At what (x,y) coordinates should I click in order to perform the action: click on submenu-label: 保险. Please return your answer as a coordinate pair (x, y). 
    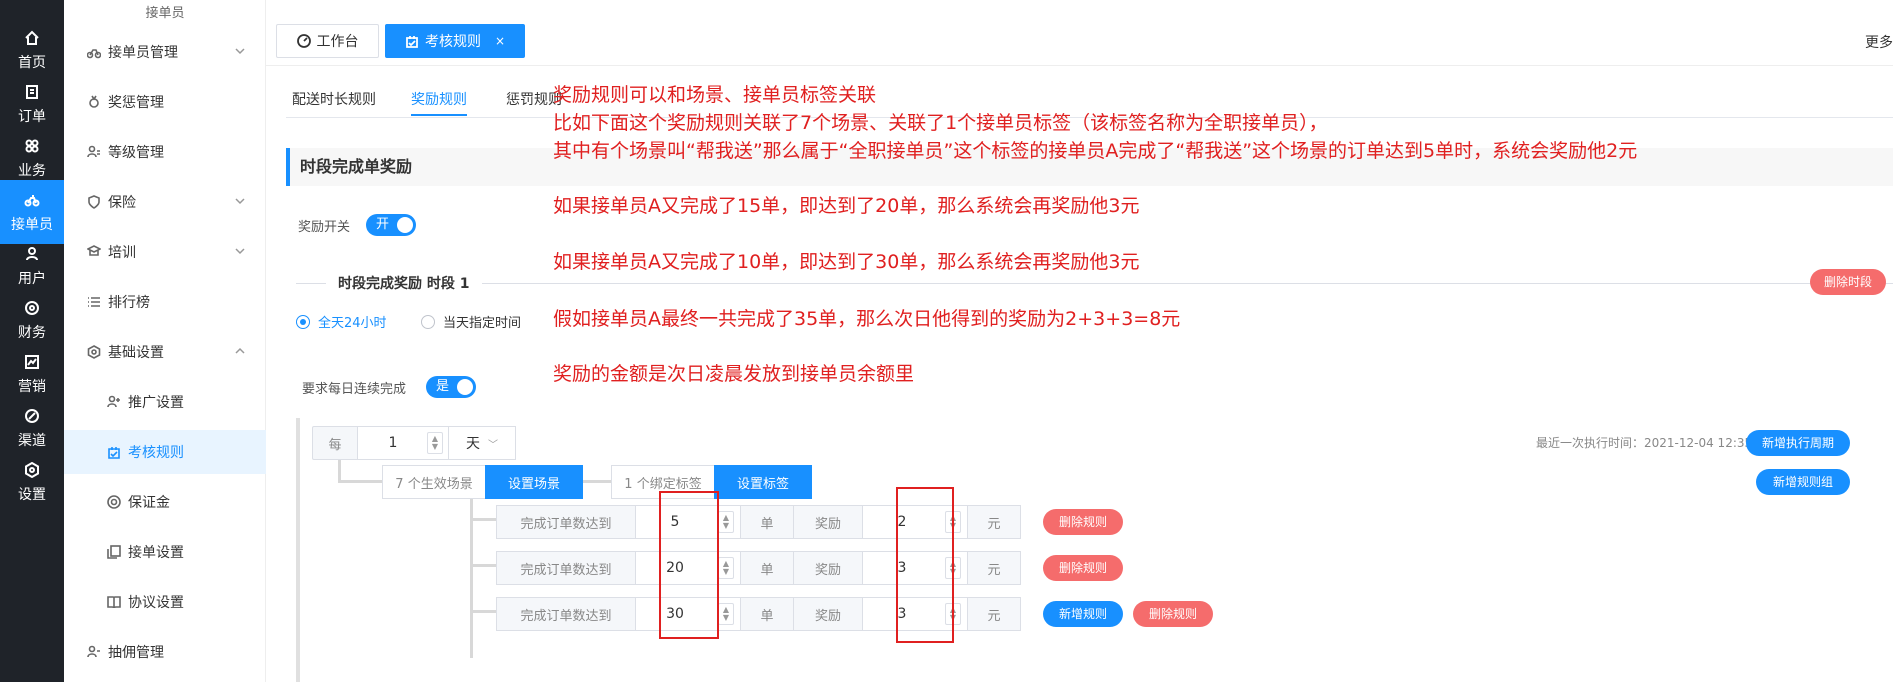
    Looking at the image, I should click on (122, 203).